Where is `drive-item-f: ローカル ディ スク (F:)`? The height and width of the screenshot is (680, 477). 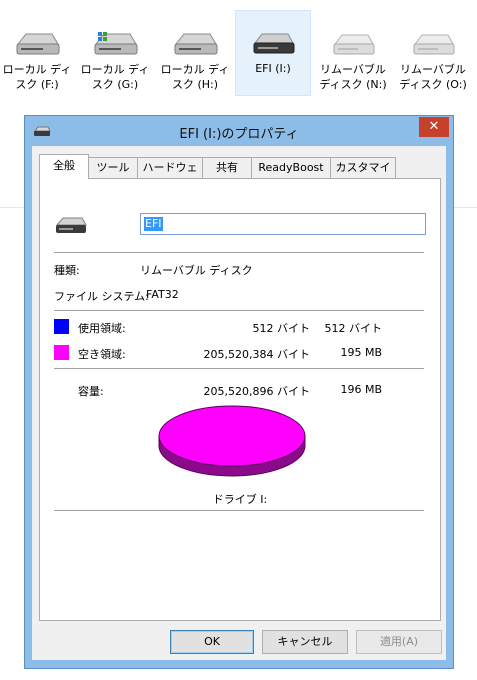 drive-item-f: ローカル ディ スク (F:) is located at coordinates (37, 54).